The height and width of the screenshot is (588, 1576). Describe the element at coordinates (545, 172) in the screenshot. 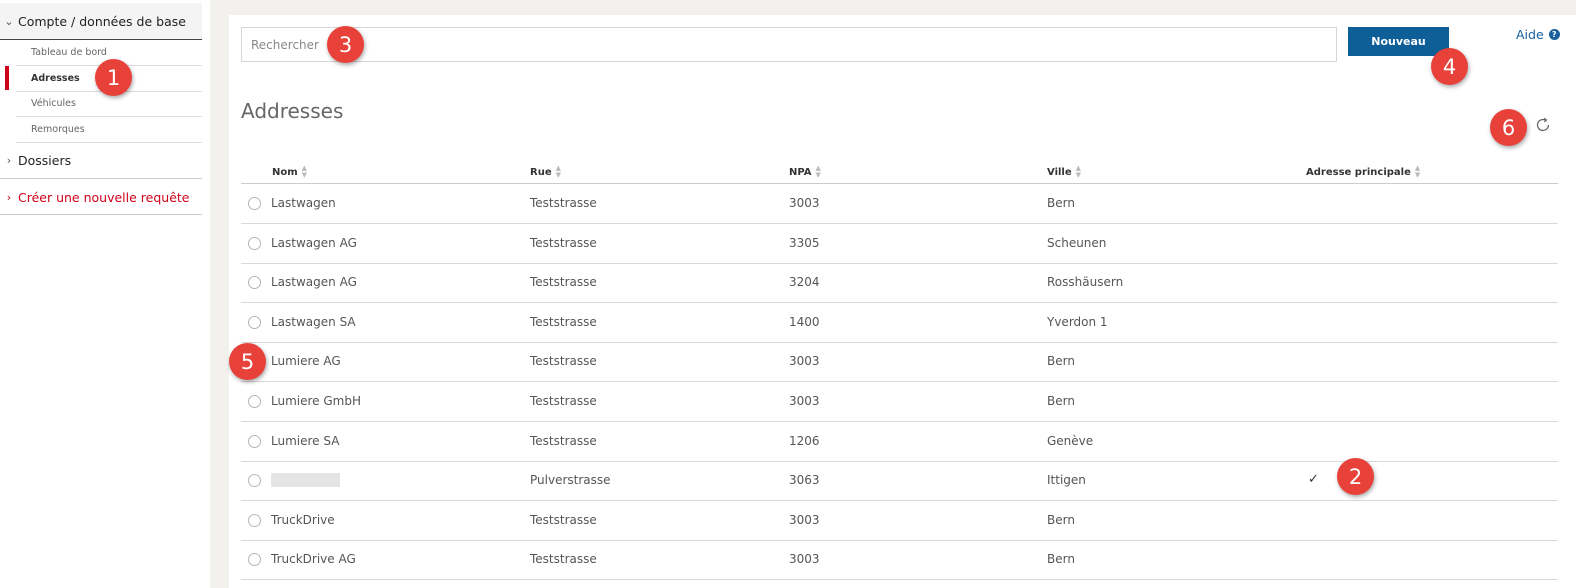

I see `column-header-rue: Rue ▲ ▼` at that location.